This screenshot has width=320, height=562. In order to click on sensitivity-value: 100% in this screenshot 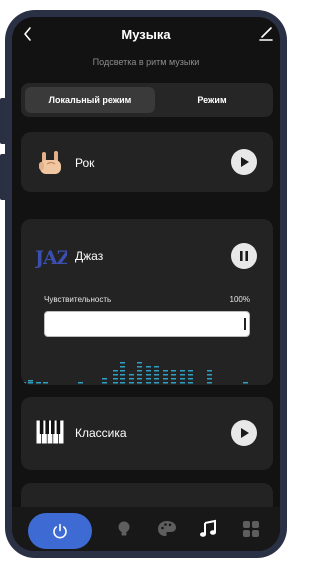, I will do `click(239, 299)`.